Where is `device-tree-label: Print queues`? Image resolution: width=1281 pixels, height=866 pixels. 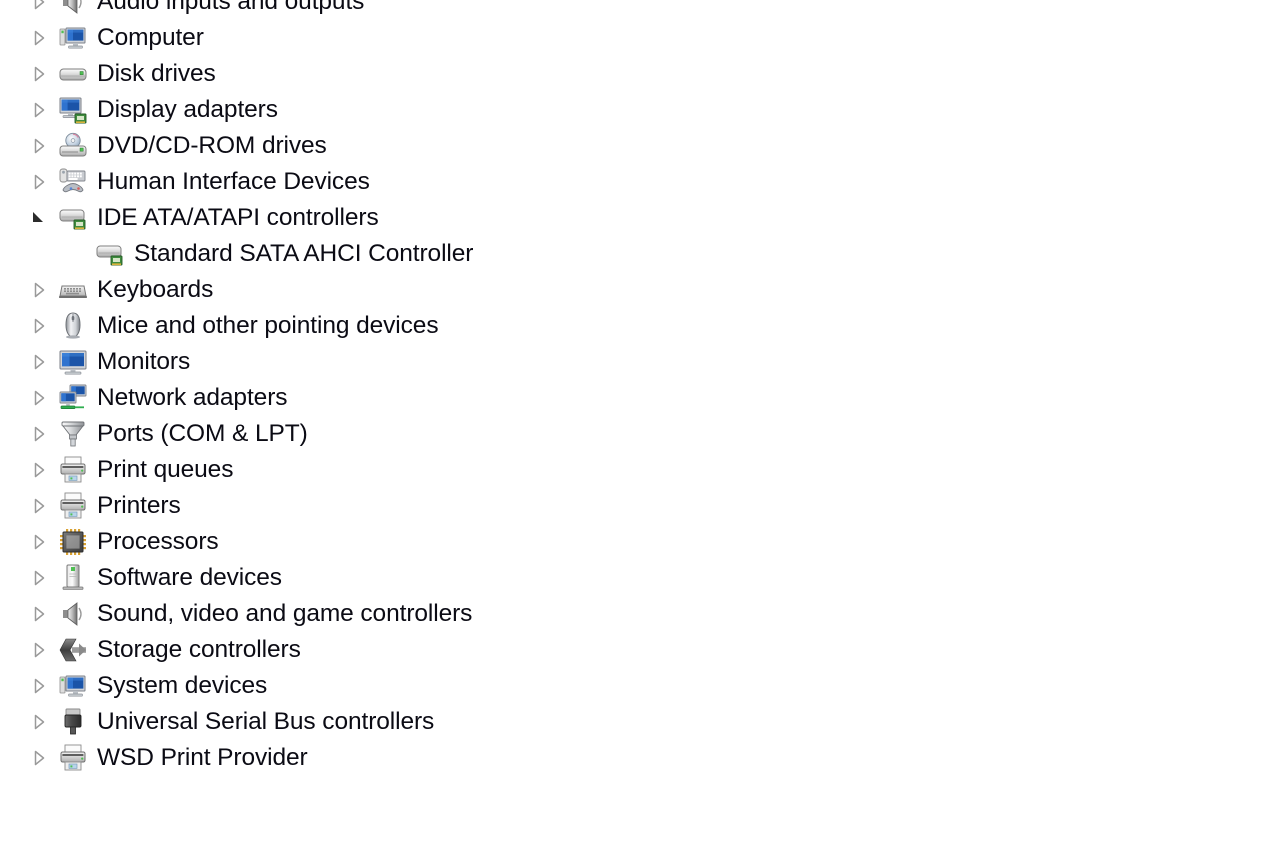 device-tree-label: Print queues is located at coordinates (165, 470).